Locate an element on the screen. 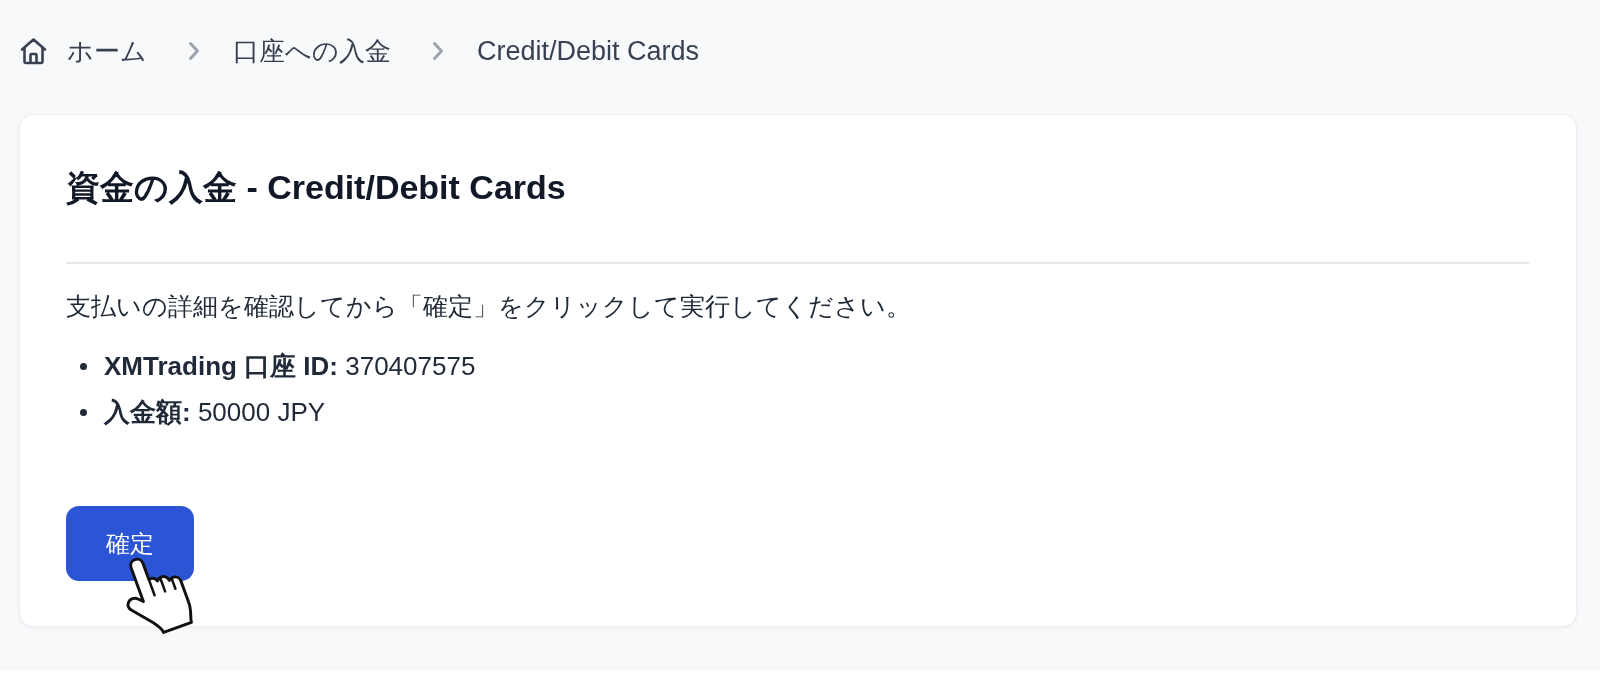 The width and height of the screenshot is (1600, 688). breadcrumb-current: Credit/Debit Cards is located at coordinates (588, 51).